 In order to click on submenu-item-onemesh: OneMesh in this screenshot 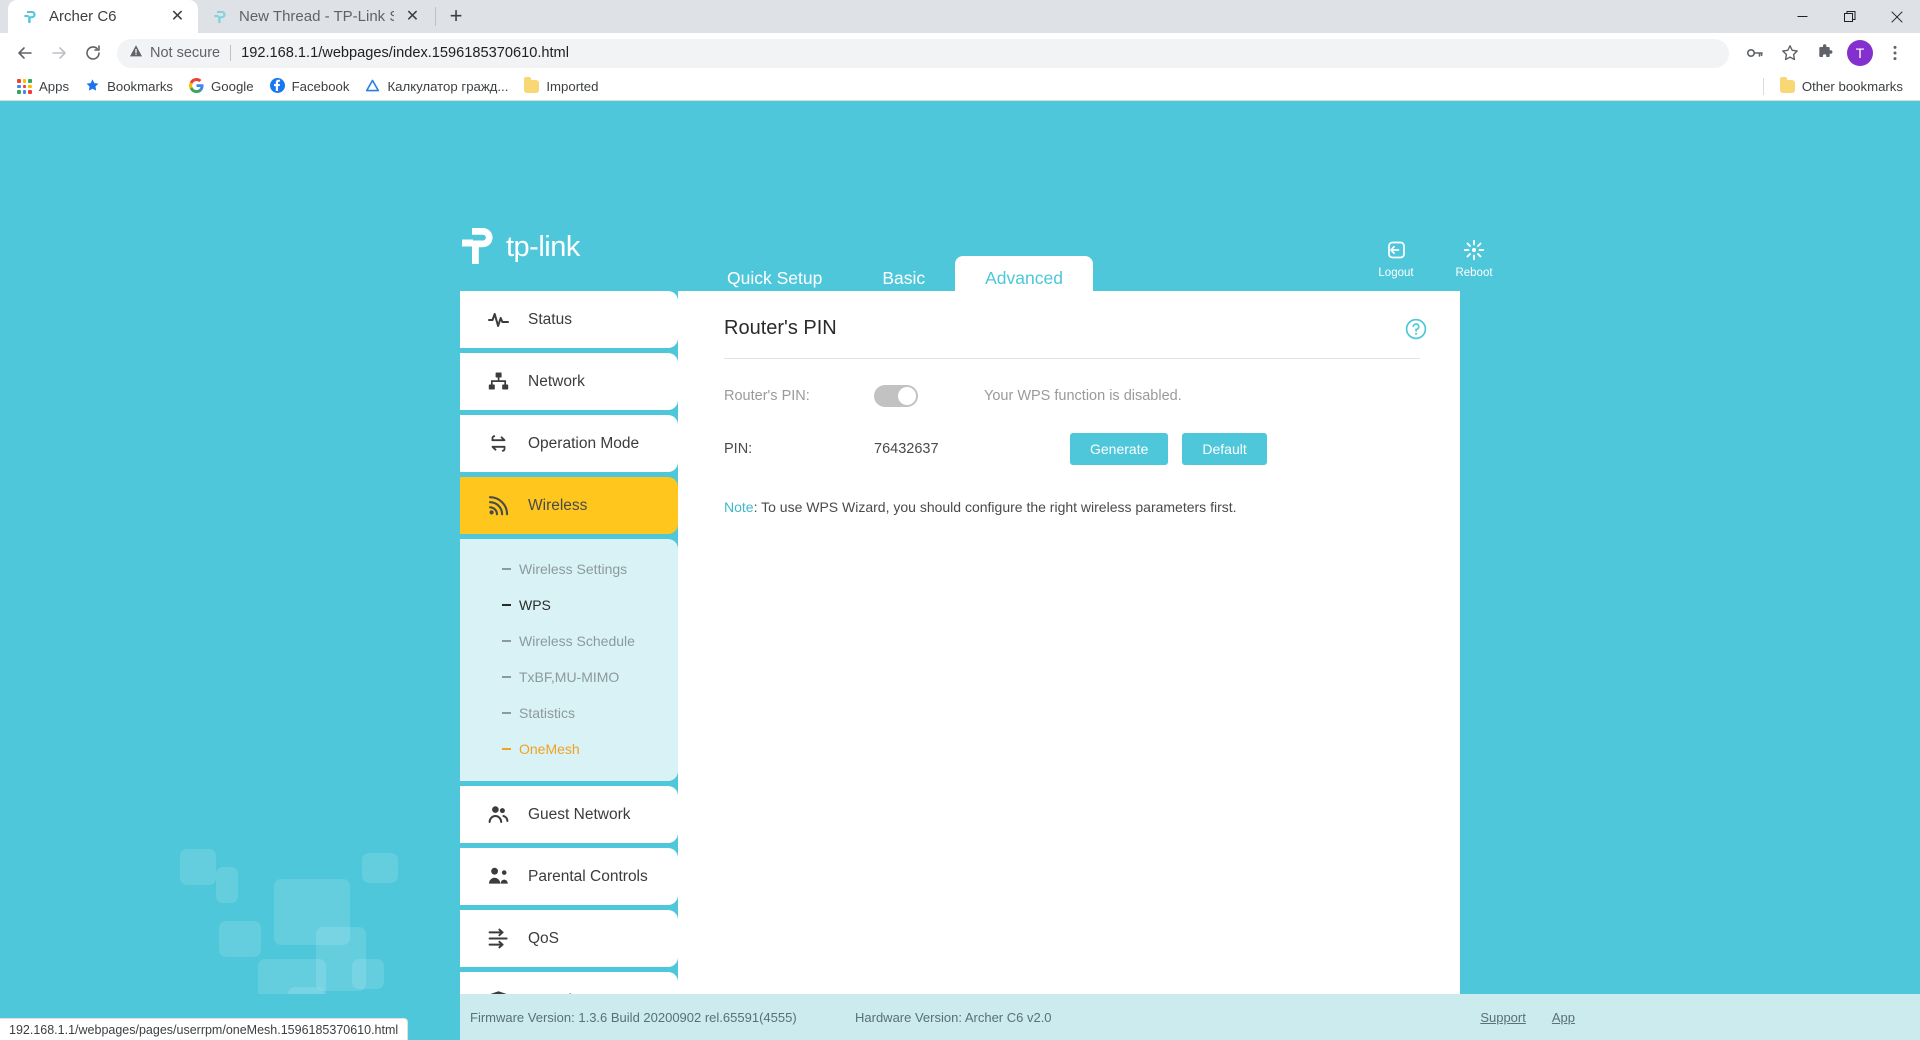, I will do `click(569, 749)`.